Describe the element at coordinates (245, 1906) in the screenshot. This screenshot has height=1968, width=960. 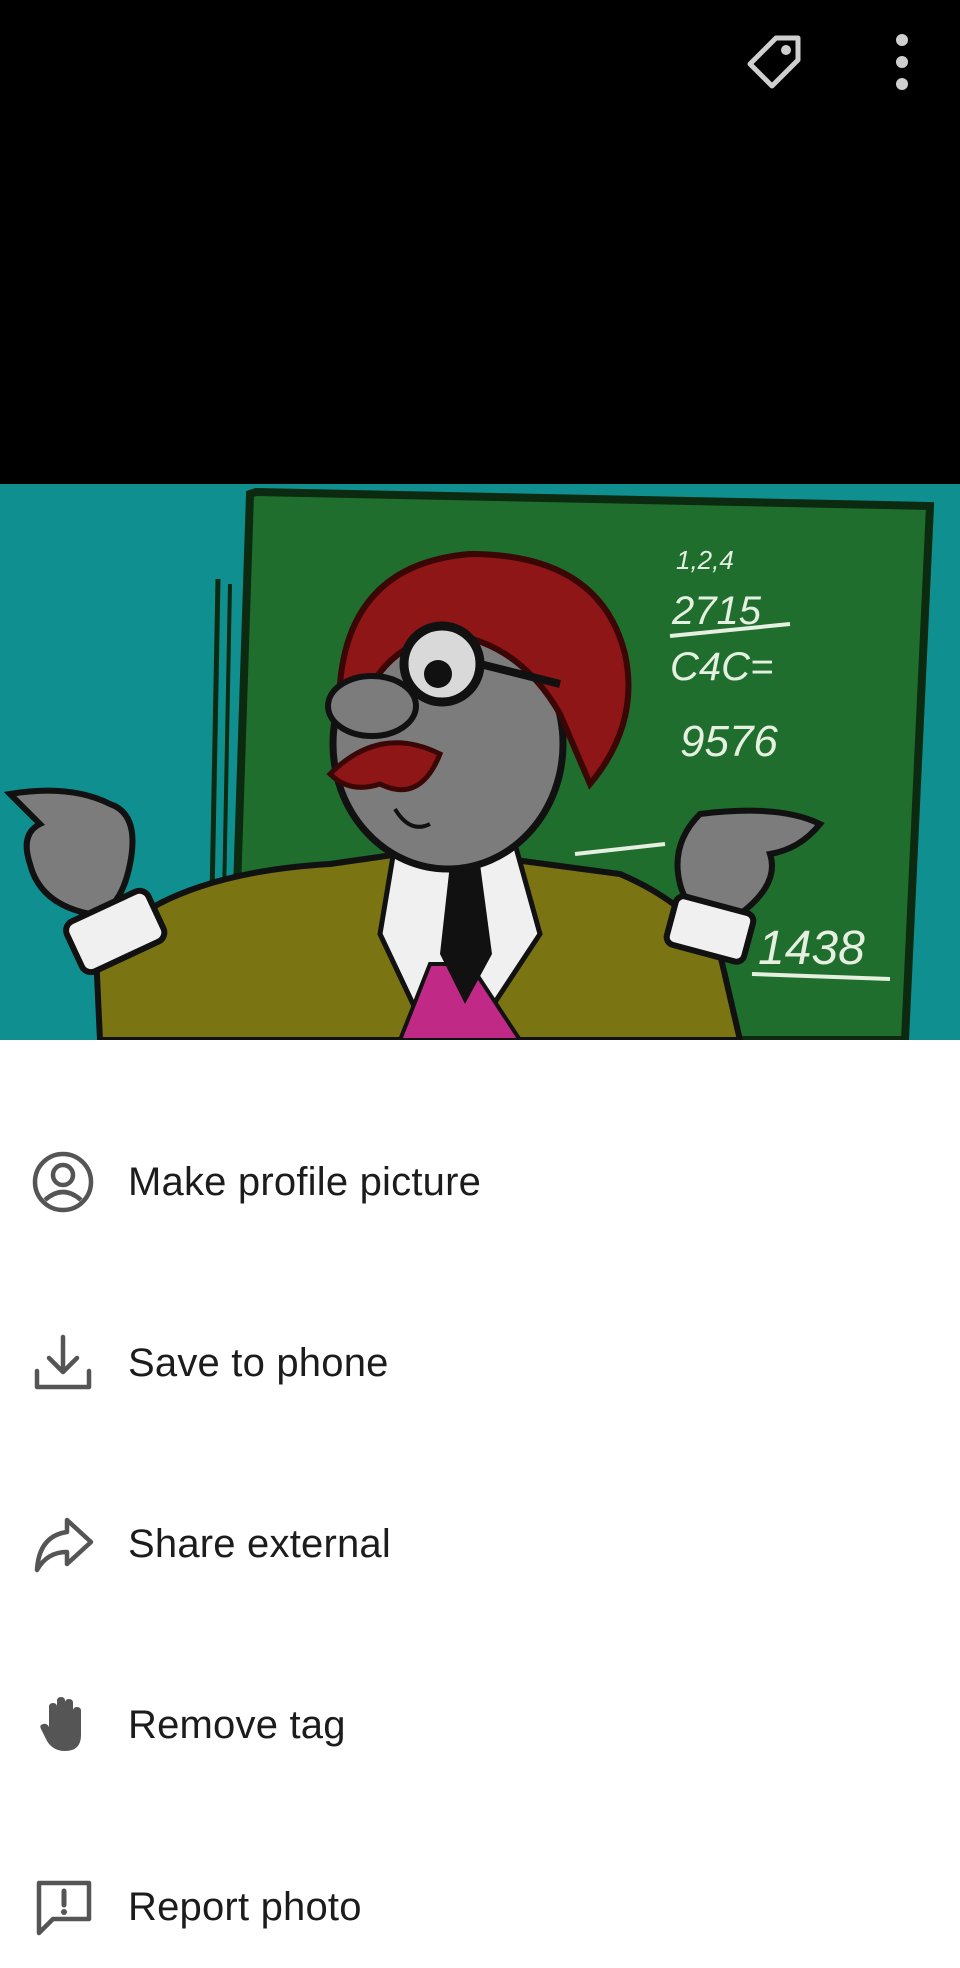
I see `report-photo-label: Report photo` at that location.